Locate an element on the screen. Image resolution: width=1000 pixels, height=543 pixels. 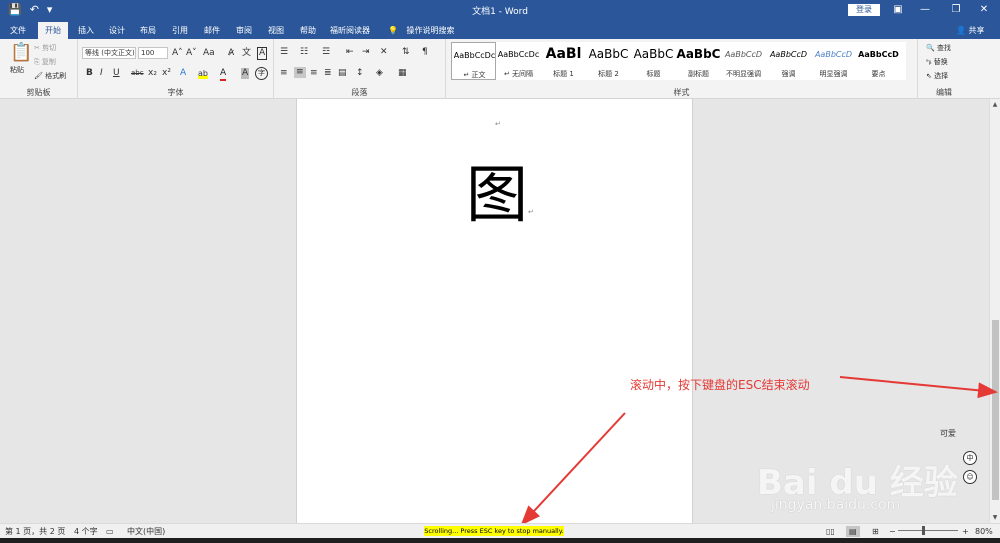
zoom-level: 80% is located at coordinates (984, 531).